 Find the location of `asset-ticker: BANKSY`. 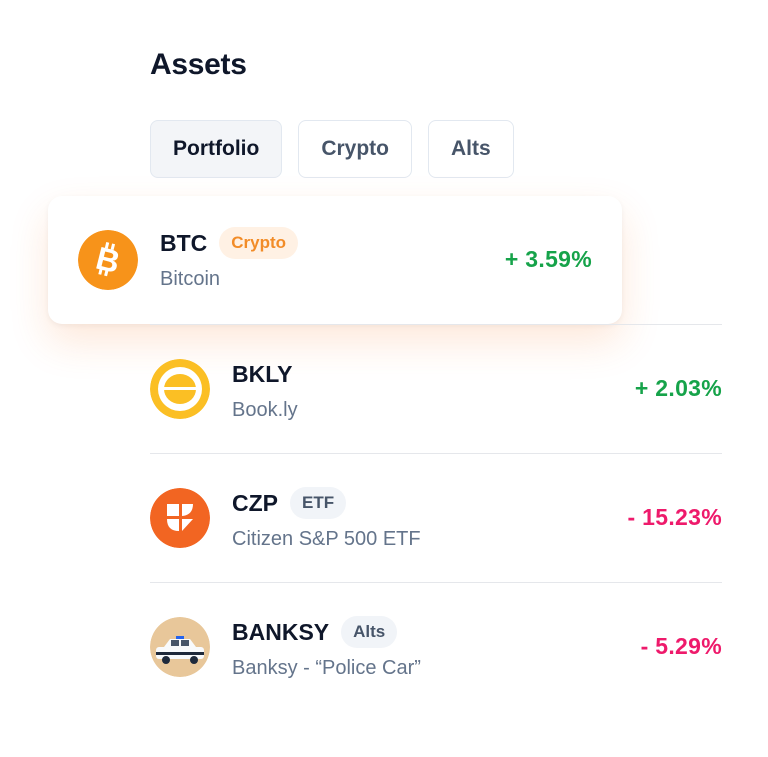

asset-ticker: BANKSY is located at coordinates (281, 631).